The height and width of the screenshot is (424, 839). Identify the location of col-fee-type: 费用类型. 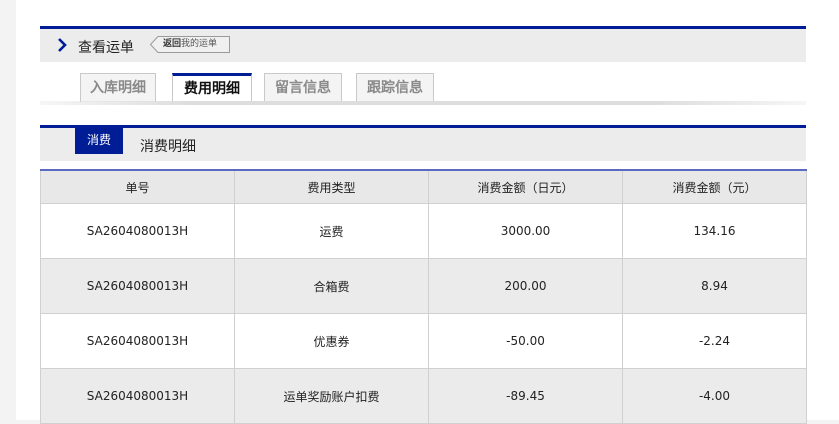
(331, 186).